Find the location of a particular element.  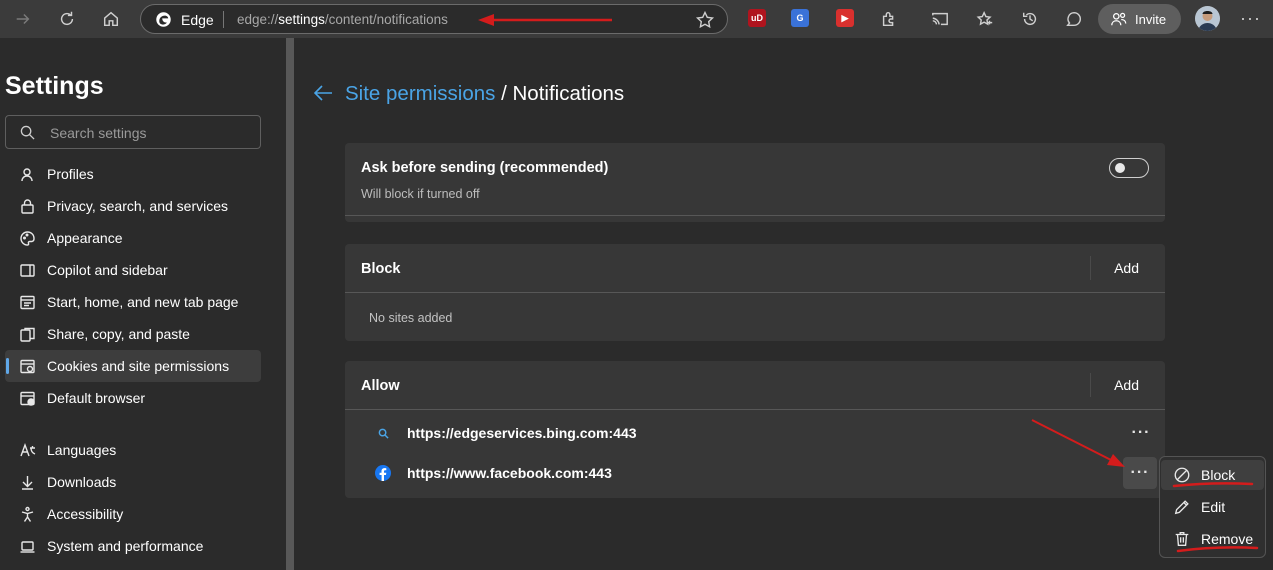

settings-more-icon: ··· is located at coordinates (1250, 18).